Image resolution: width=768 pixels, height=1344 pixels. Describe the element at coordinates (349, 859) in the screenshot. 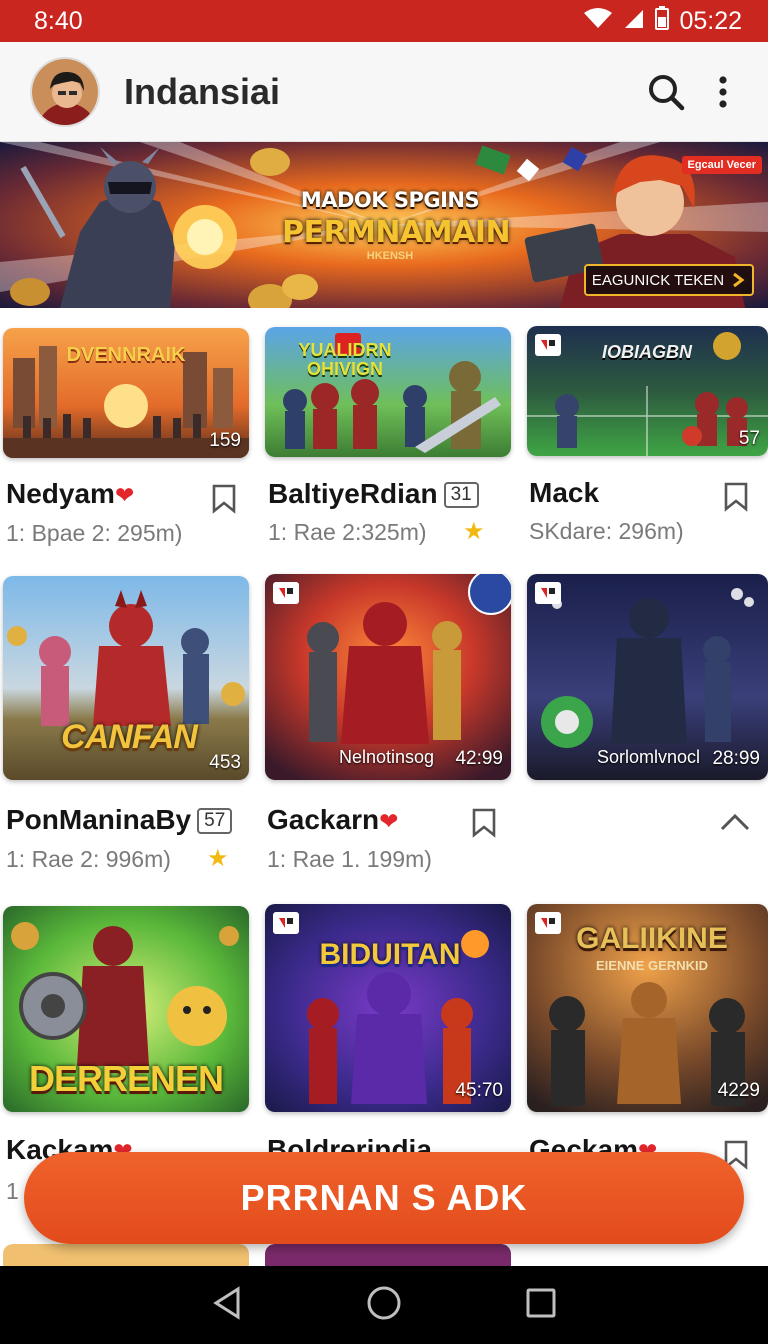

I see `video-meta: 1: Rae 1. 199m)` at that location.